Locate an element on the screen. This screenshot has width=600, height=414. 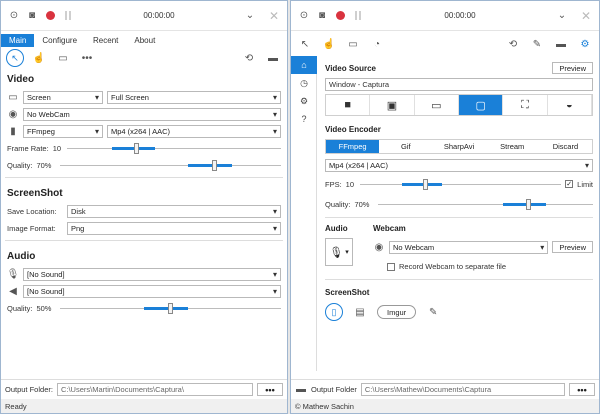
encoder-select: FFmpeg is located at coordinates (63, 131).